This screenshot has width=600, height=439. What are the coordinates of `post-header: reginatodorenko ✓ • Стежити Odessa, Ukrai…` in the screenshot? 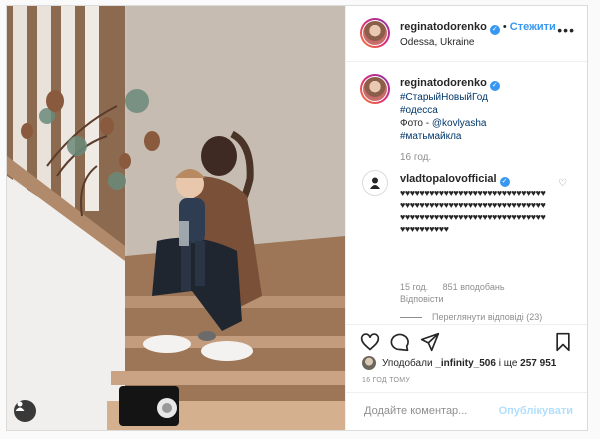 It's located at (466, 34).